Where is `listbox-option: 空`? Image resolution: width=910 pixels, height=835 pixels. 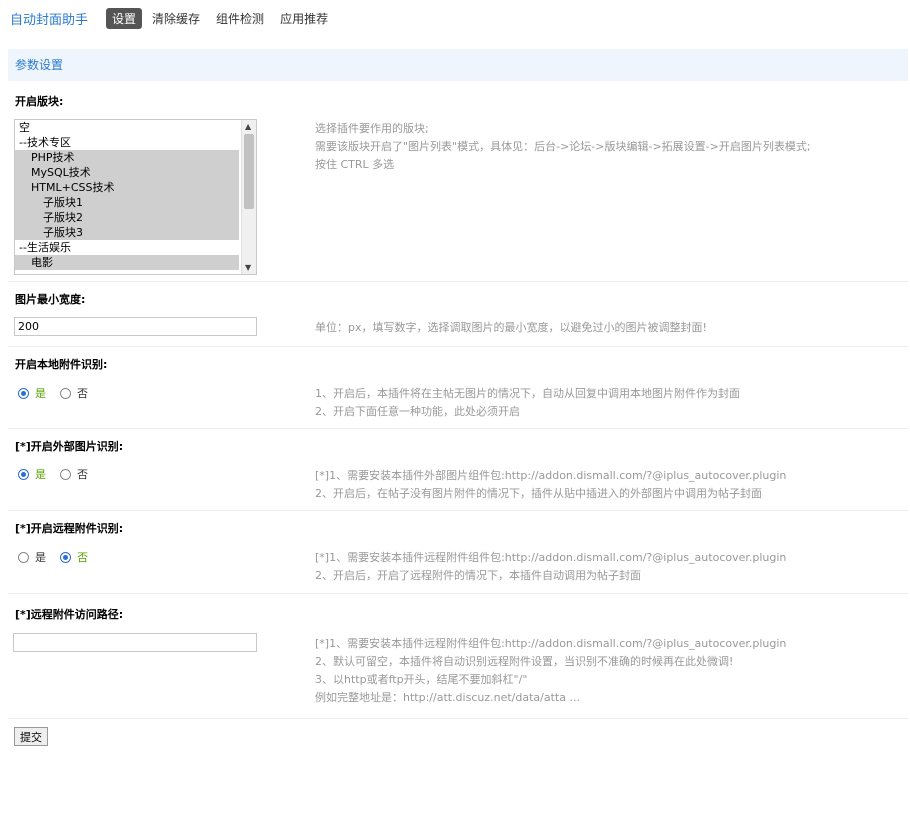
listbox-option: 空 is located at coordinates (127, 127).